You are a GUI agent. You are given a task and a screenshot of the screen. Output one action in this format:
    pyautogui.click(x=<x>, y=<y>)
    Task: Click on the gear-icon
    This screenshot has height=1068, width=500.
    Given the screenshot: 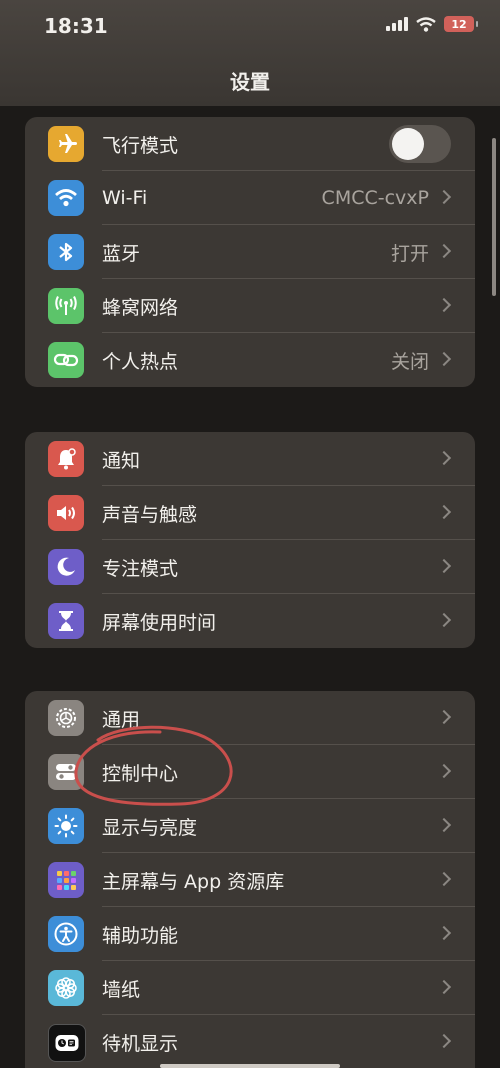 What is the action you would take?
    pyautogui.click(x=66, y=718)
    